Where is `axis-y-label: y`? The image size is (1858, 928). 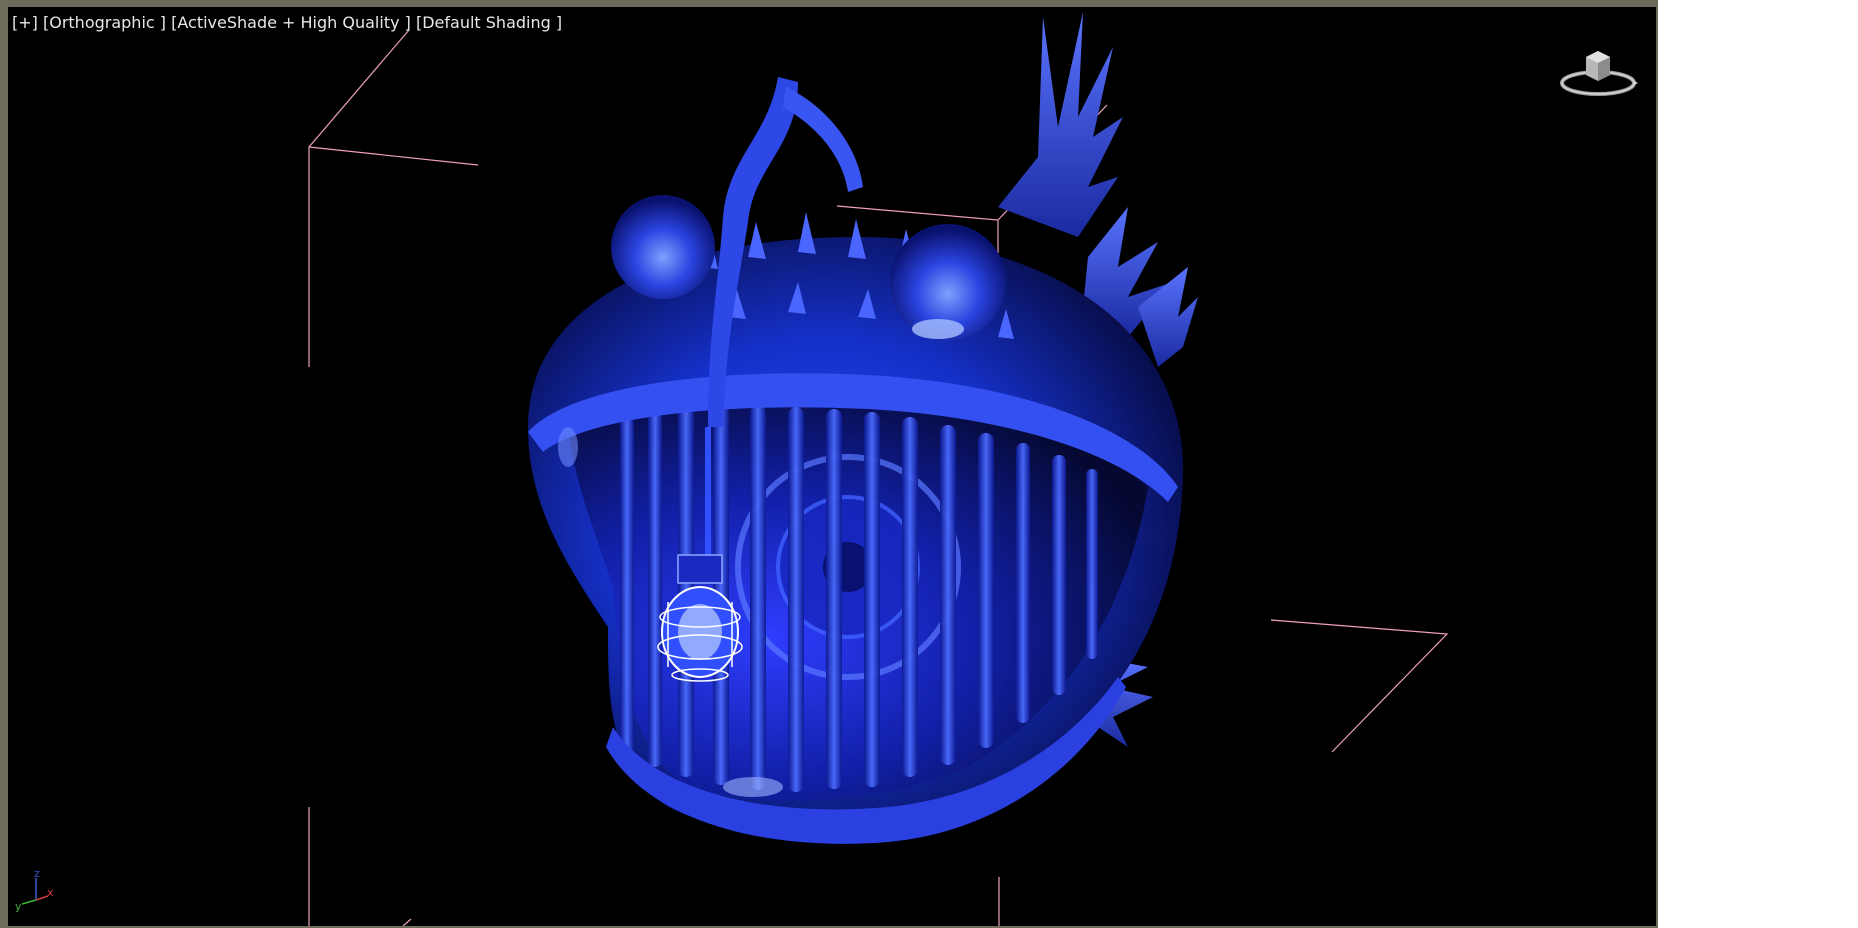
axis-y-label: y is located at coordinates (18, 906).